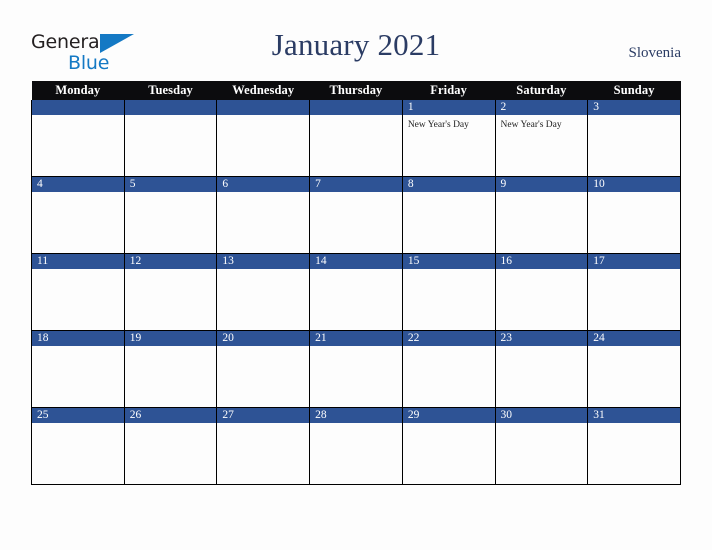 The image size is (712, 550). I want to click on calendar-day-cell: 30, so click(541, 446).